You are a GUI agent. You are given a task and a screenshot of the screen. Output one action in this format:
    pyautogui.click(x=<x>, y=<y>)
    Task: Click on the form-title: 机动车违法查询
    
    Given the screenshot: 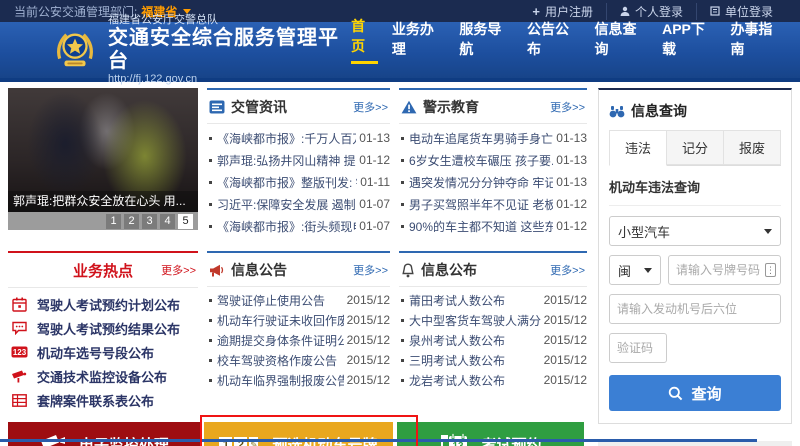 What is the action you would take?
    pyautogui.click(x=655, y=187)
    